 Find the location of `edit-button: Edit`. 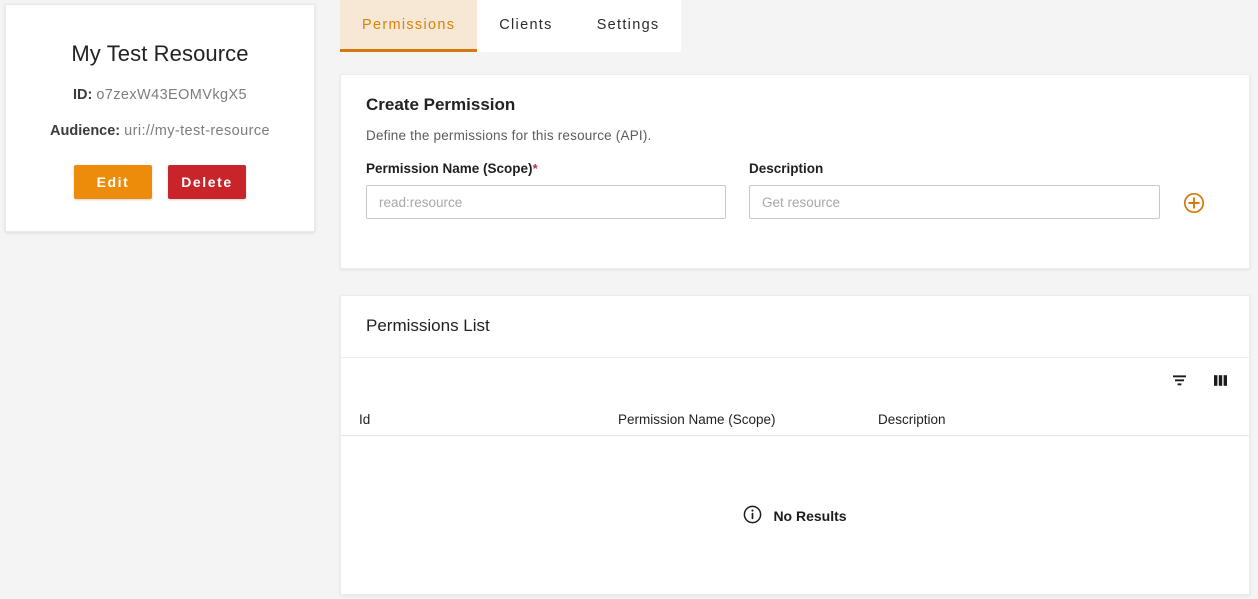

edit-button: Edit is located at coordinates (113, 182).